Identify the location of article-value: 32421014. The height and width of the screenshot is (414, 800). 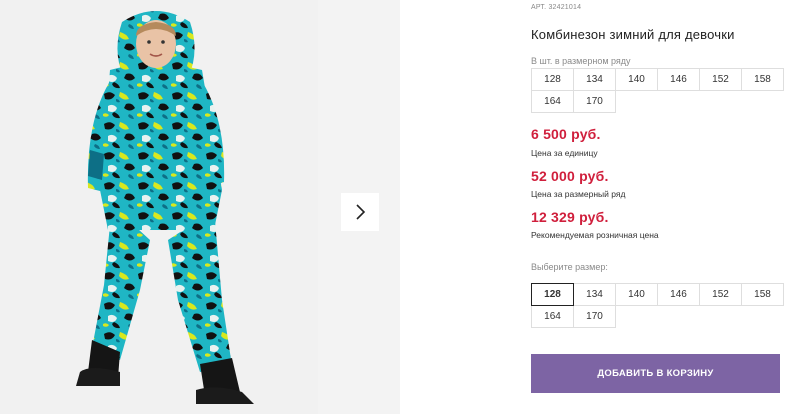
(565, 7).